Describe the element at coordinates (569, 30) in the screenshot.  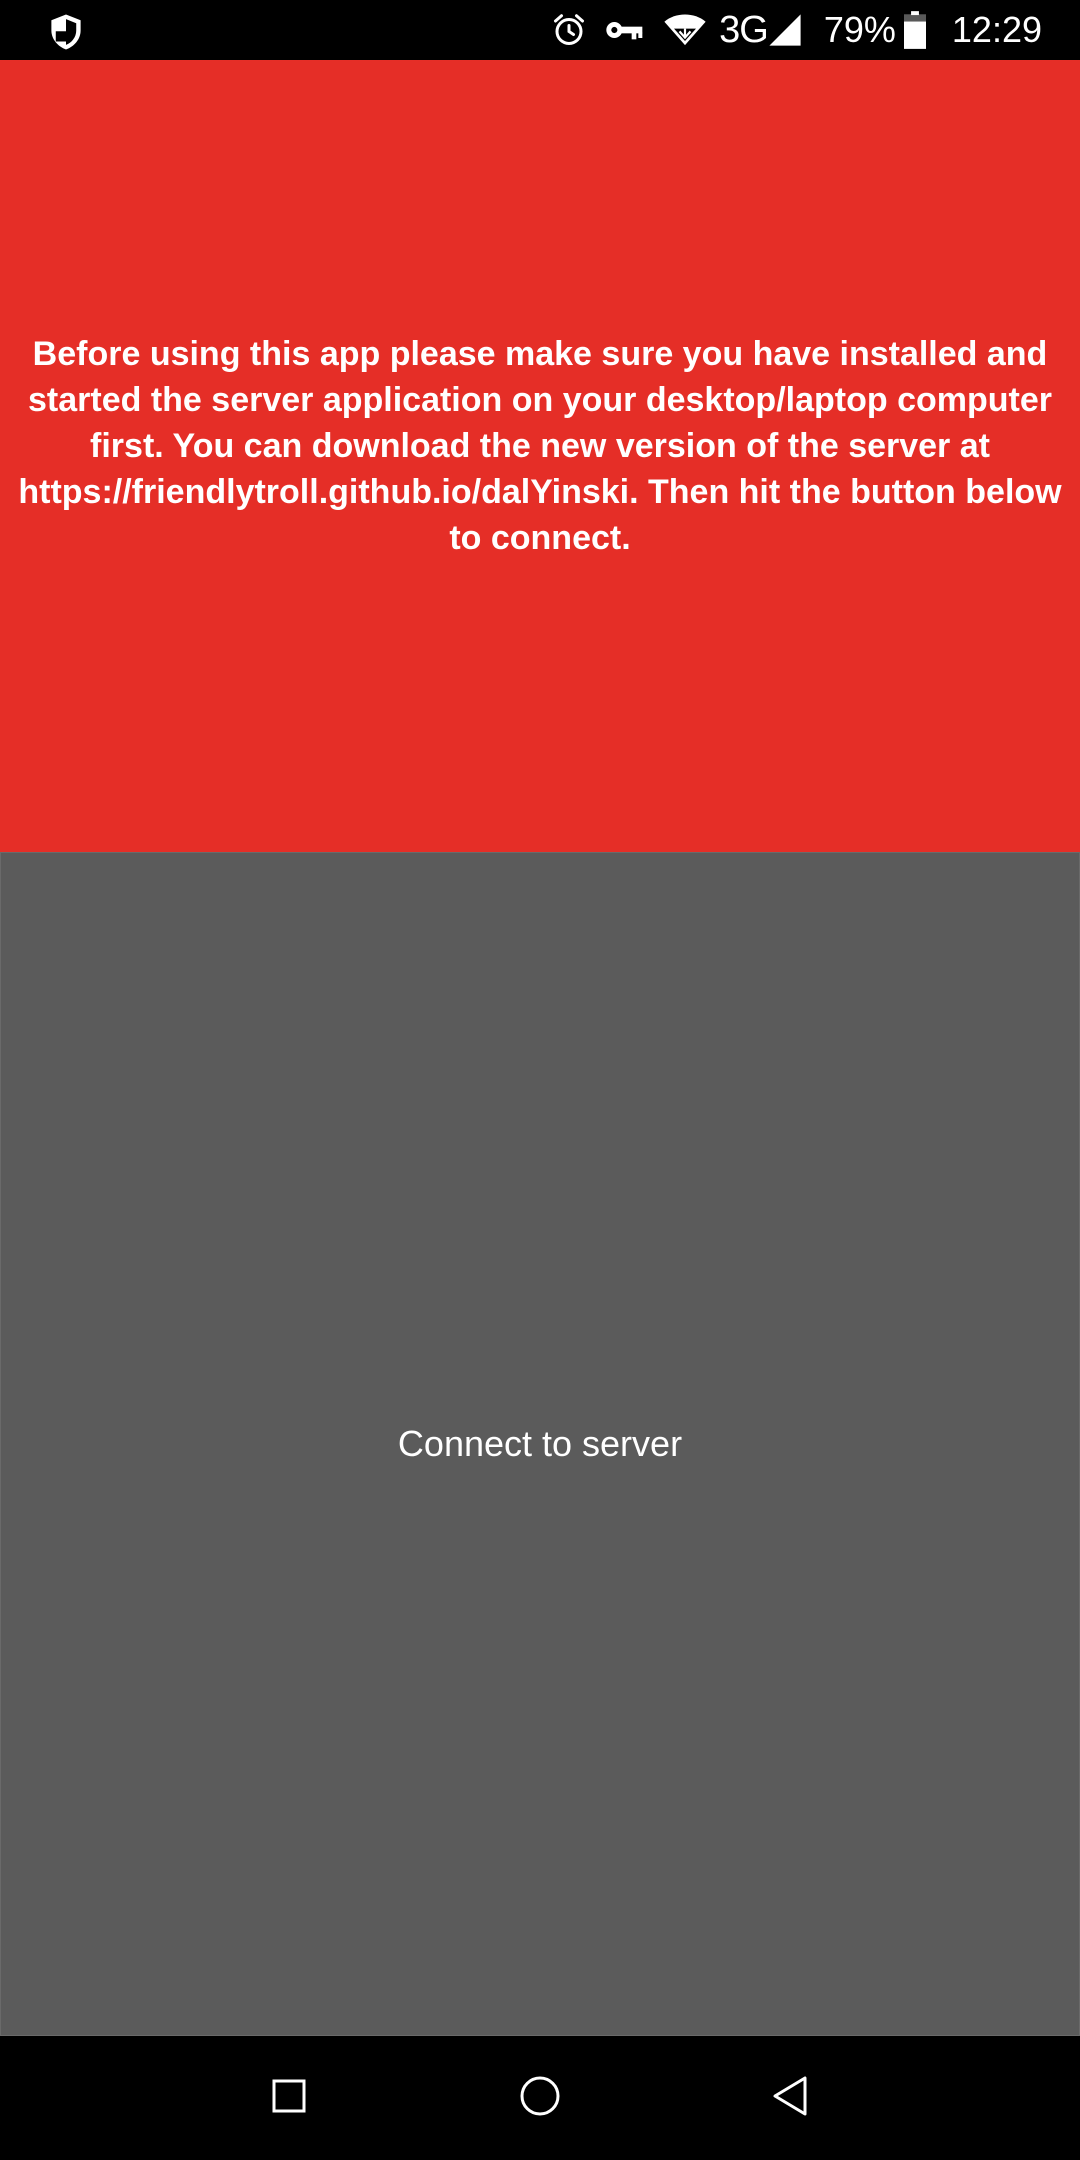
I see `alarm-icon` at that location.